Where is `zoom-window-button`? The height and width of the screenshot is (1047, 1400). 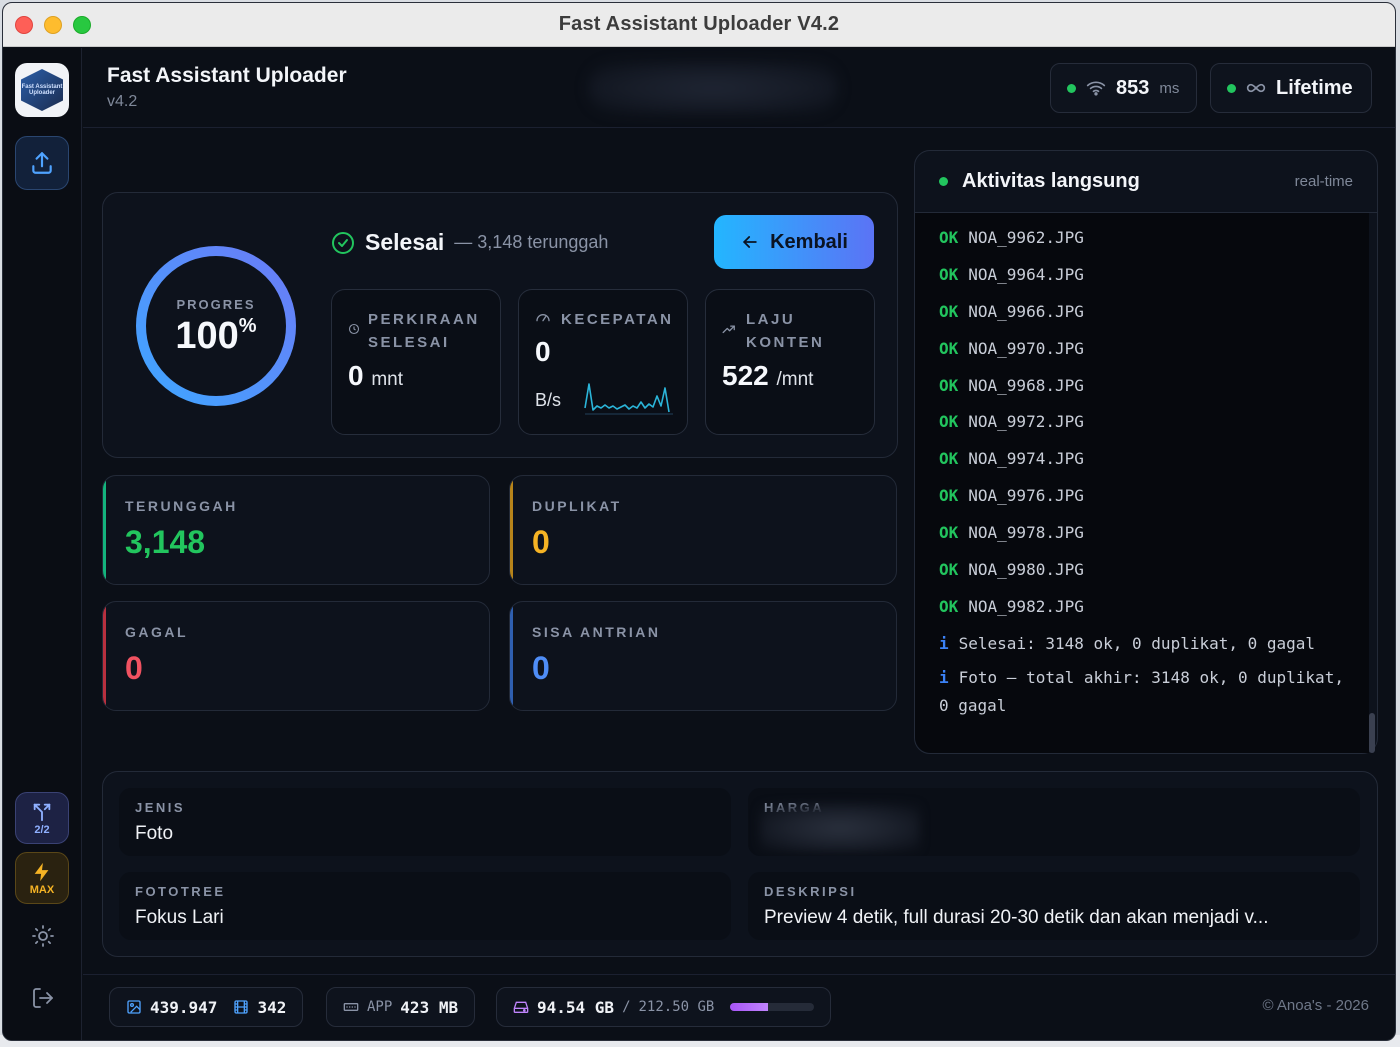 zoom-window-button is located at coordinates (82, 25).